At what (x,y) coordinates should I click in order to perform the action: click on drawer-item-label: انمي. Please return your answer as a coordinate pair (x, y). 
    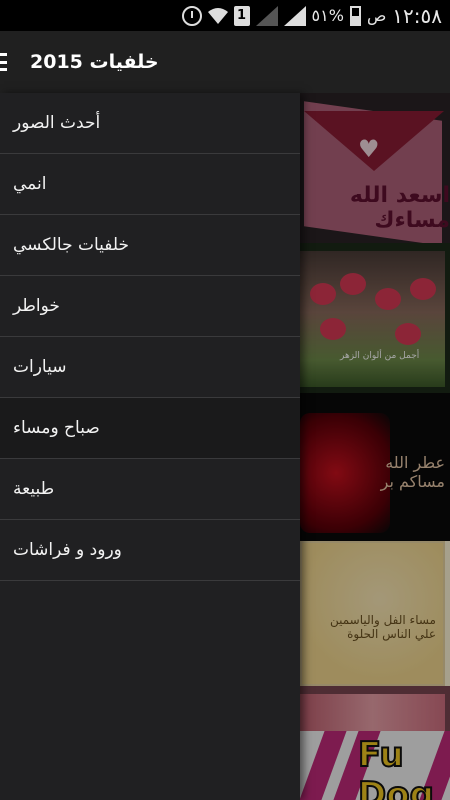
    Looking at the image, I should click on (30, 184).